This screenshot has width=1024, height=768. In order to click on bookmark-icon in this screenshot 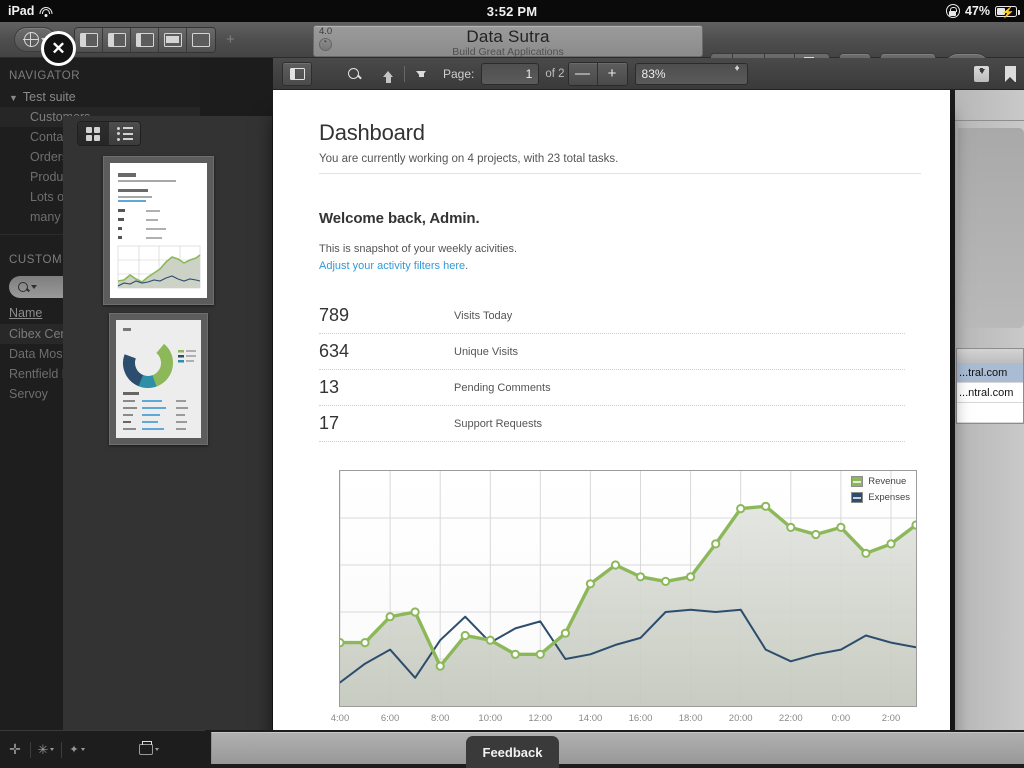, I will do `click(1010, 73)`.